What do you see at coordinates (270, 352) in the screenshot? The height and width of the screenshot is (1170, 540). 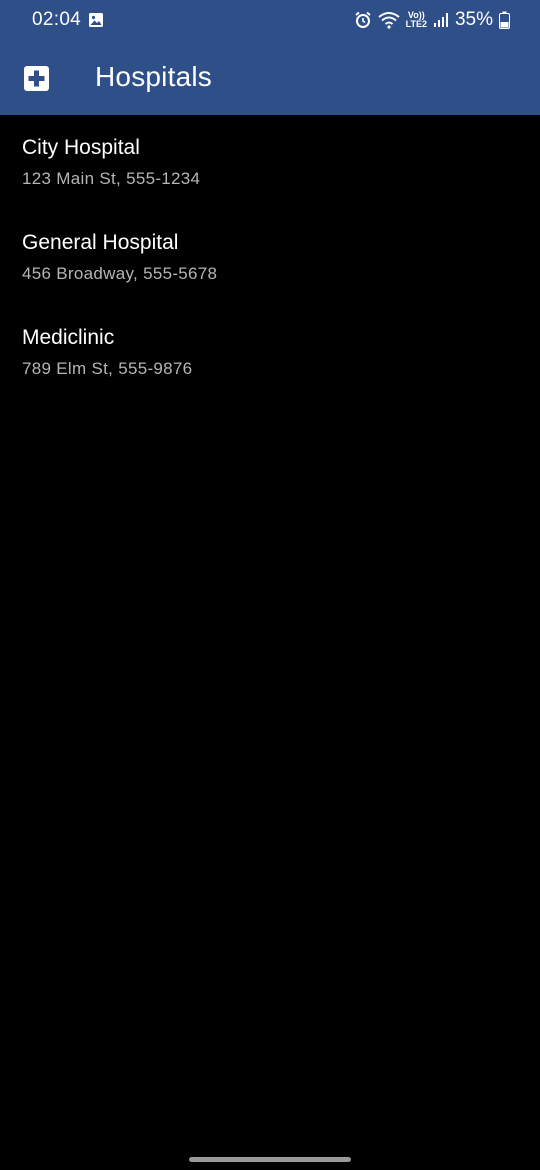 I see `hospital-item-mediclinic: Mediclinic 789 Elm St, 555-9876` at bounding box center [270, 352].